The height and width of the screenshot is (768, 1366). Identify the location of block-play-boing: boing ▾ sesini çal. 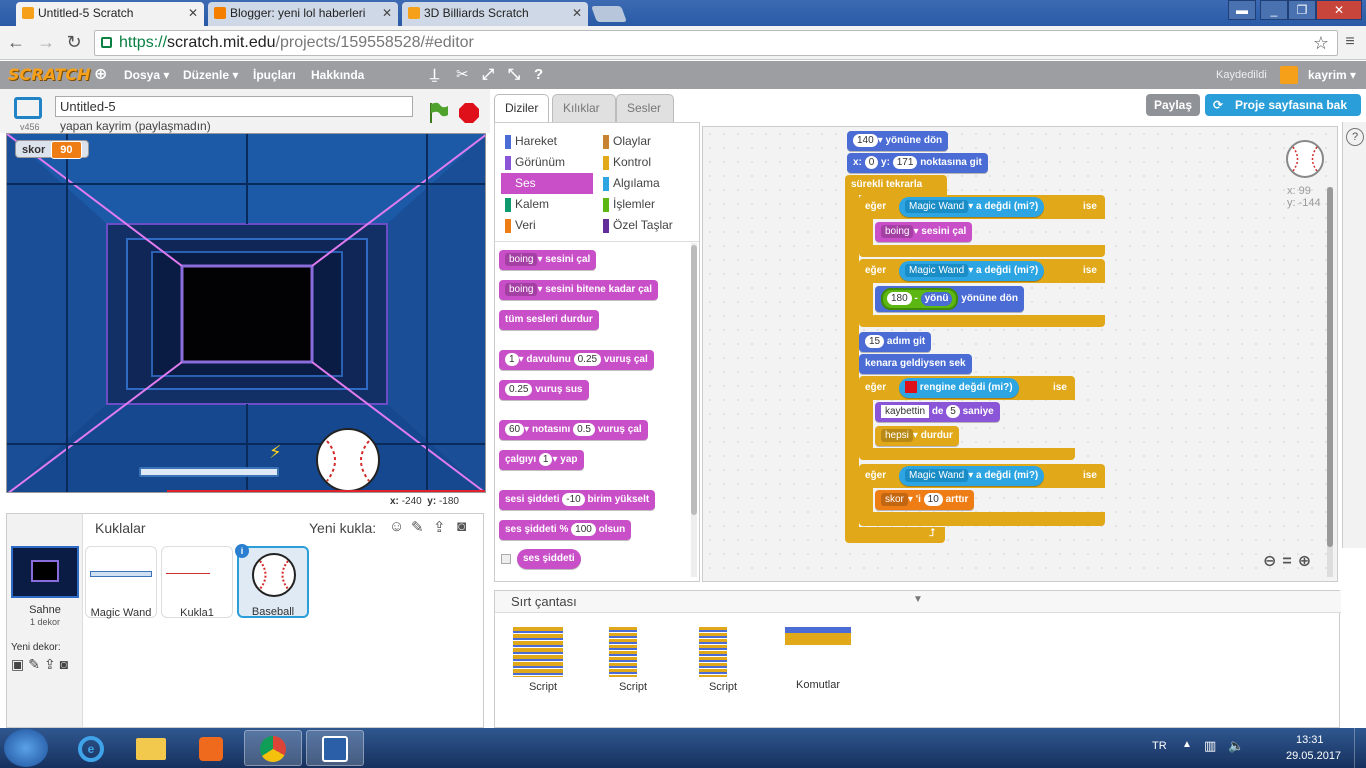
(924, 232).